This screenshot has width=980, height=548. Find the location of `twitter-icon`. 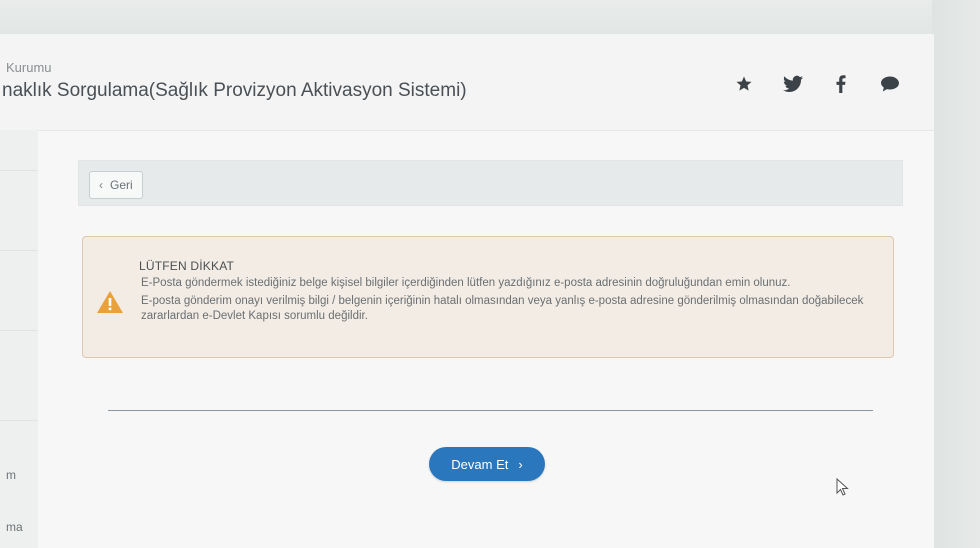

twitter-icon is located at coordinates (793, 84).